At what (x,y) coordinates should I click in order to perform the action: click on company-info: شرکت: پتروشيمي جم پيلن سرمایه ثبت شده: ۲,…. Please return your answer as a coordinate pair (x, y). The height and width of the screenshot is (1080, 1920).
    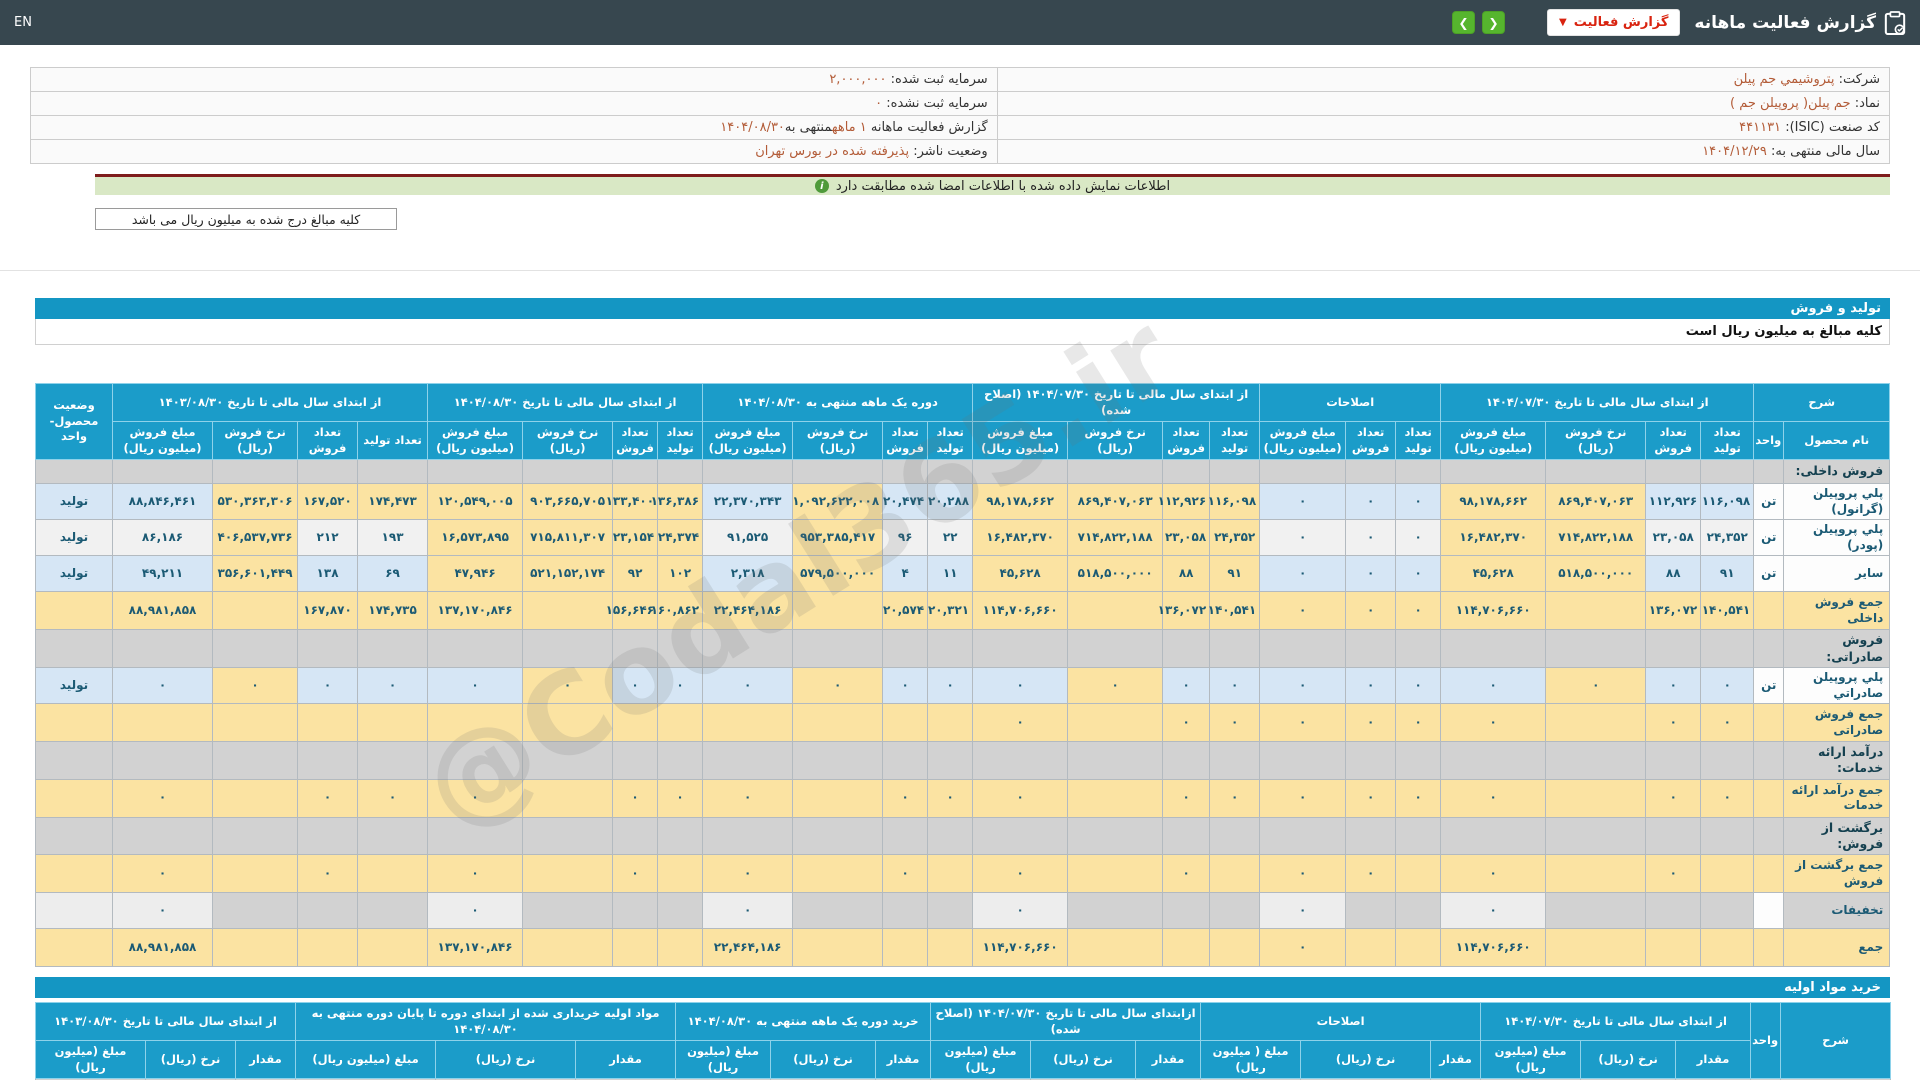
    Looking at the image, I should click on (960, 115).